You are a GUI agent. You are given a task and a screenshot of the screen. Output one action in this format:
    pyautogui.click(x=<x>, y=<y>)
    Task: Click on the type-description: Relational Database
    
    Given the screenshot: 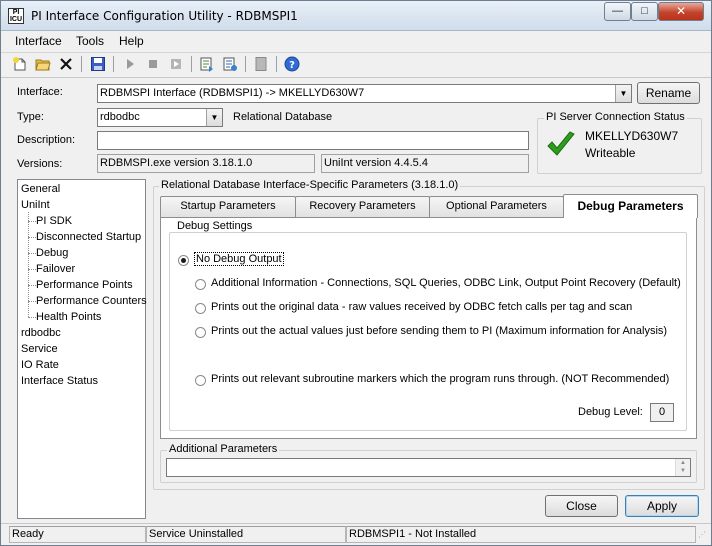 What is the action you would take?
    pyautogui.click(x=283, y=117)
    